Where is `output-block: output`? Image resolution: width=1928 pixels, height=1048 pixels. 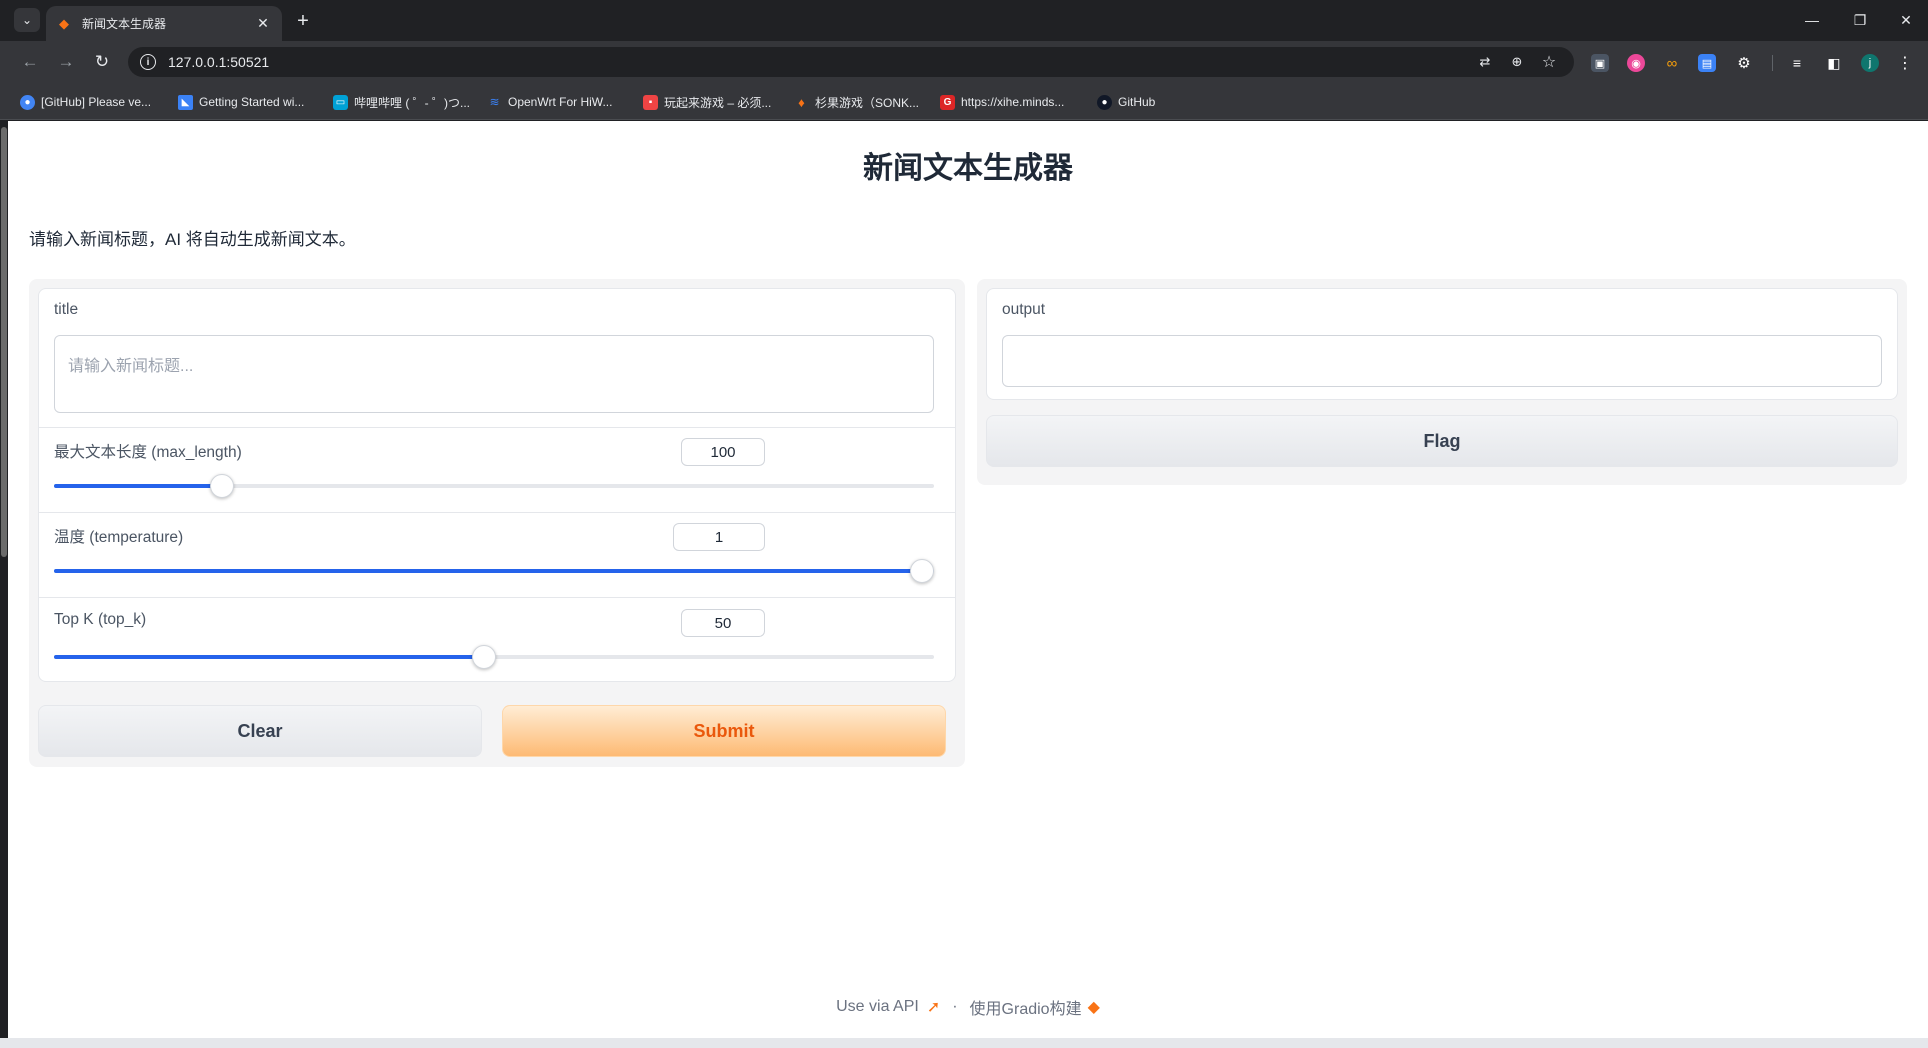 output-block: output is located at coordinates (1442, 344).